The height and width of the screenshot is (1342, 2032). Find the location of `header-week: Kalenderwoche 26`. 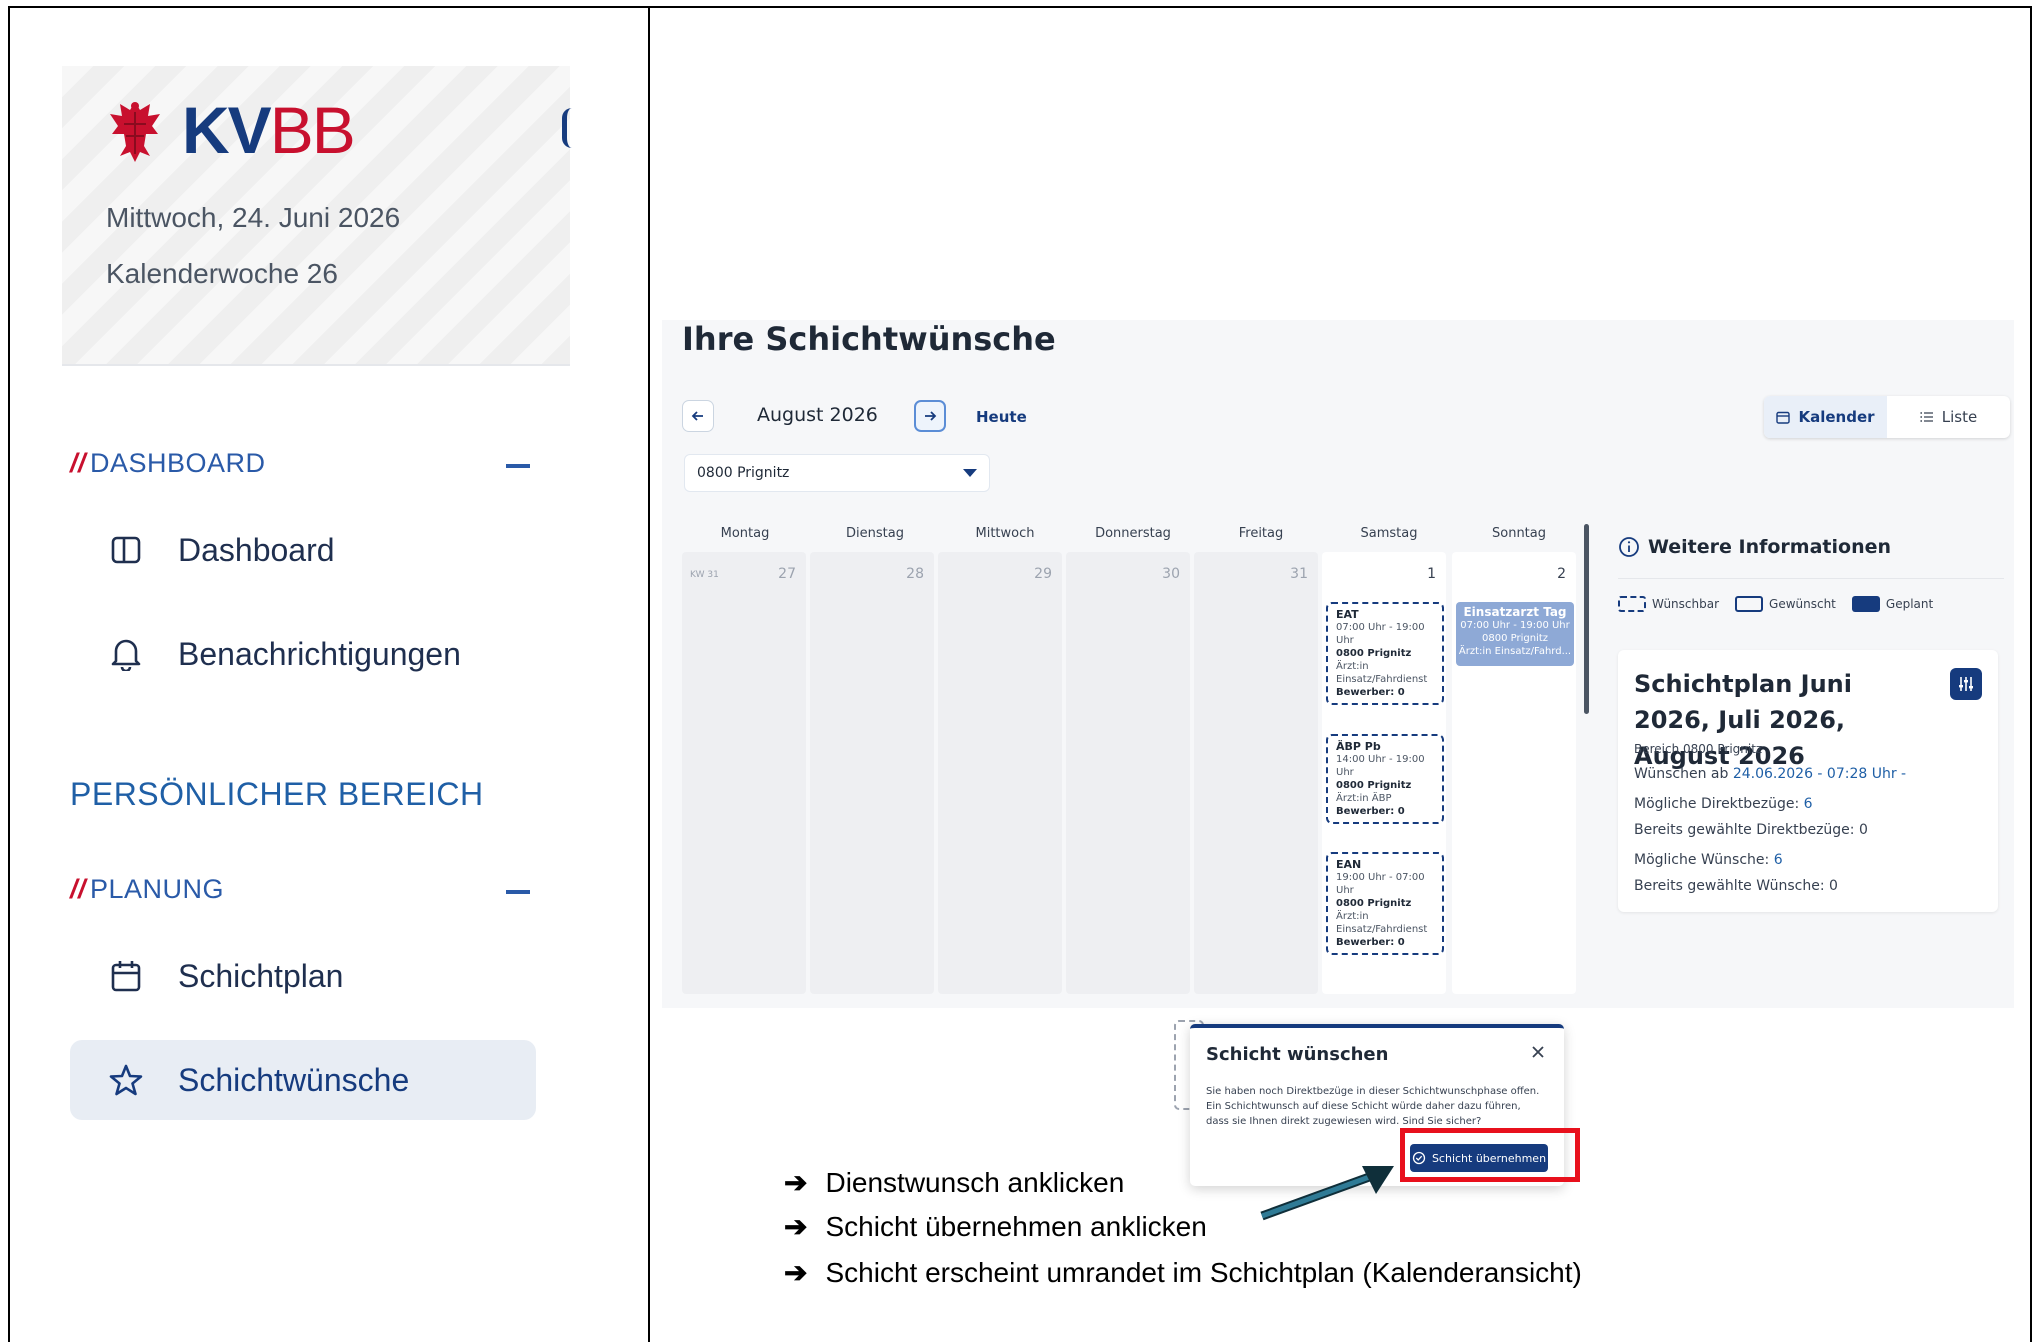

header-week: Kalenderwoche 26 is located at coordinates (222, 273).